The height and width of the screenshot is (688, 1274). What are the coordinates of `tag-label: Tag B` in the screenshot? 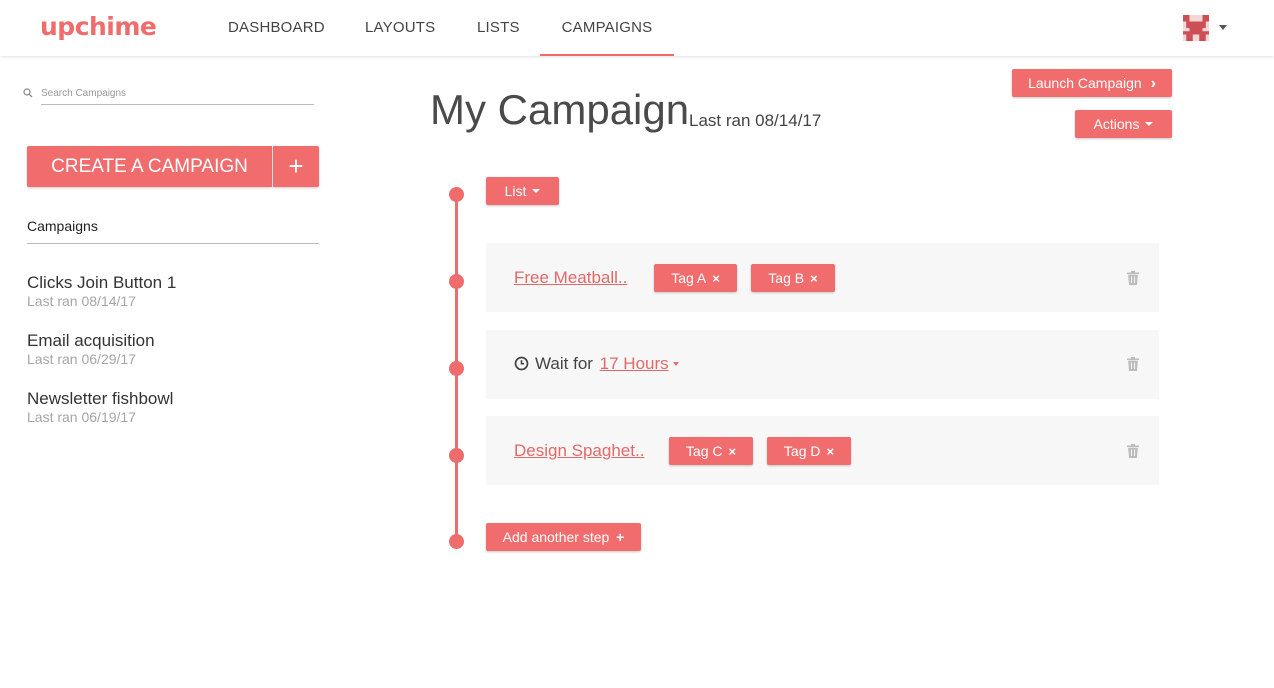 It's located at (786, 278).